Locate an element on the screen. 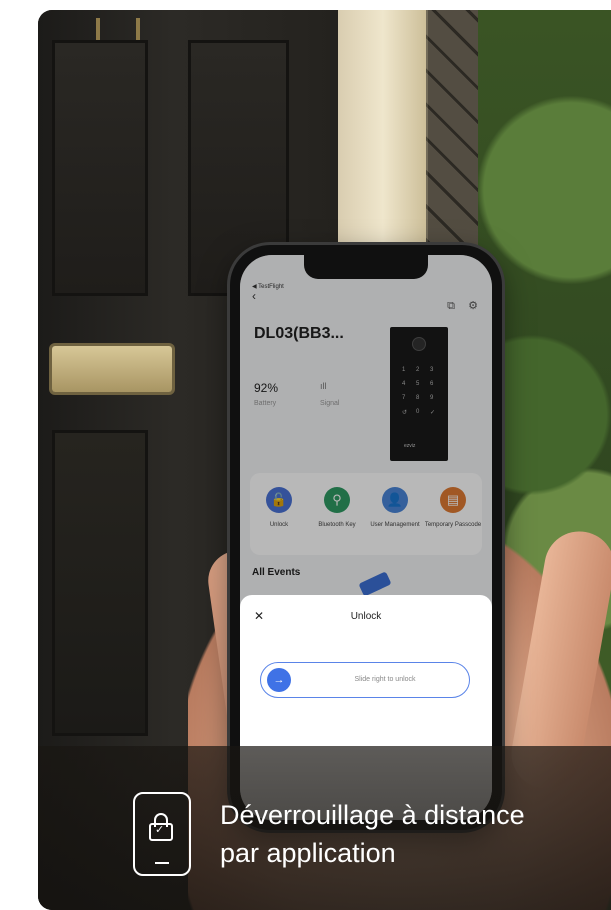 The height and width of the screenshot is (910, 611). keypad-key: 5 is located at coordinates (418, 384).